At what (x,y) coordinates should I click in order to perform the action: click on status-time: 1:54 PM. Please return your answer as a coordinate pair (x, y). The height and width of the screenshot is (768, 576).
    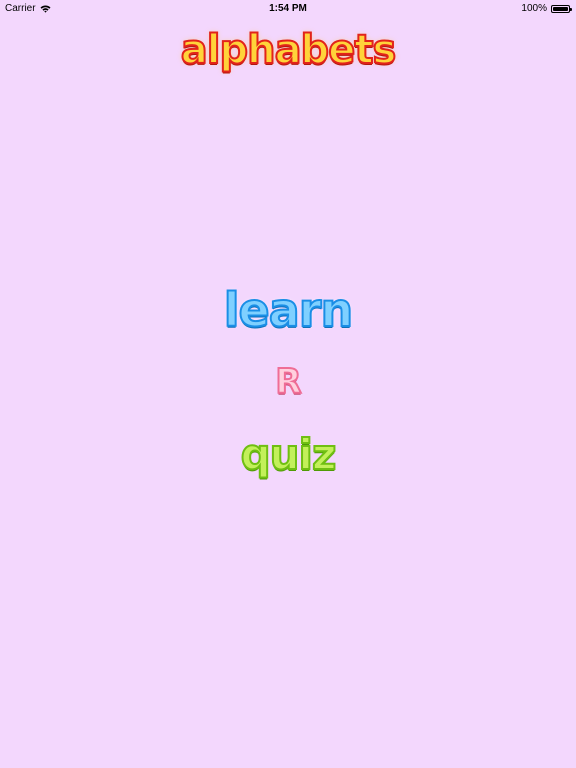
    Looking at the image, I should click on (288, 8).